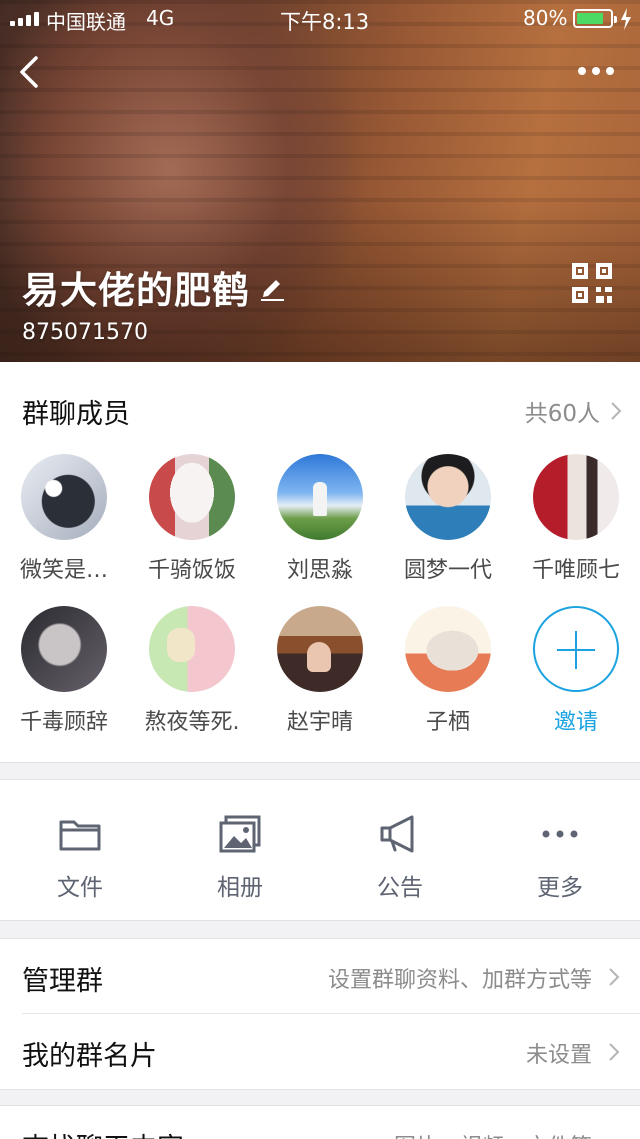 This screenshot has width=640, height=1139. I want to click on member-name: 赵宇晴, so click(319, 722).